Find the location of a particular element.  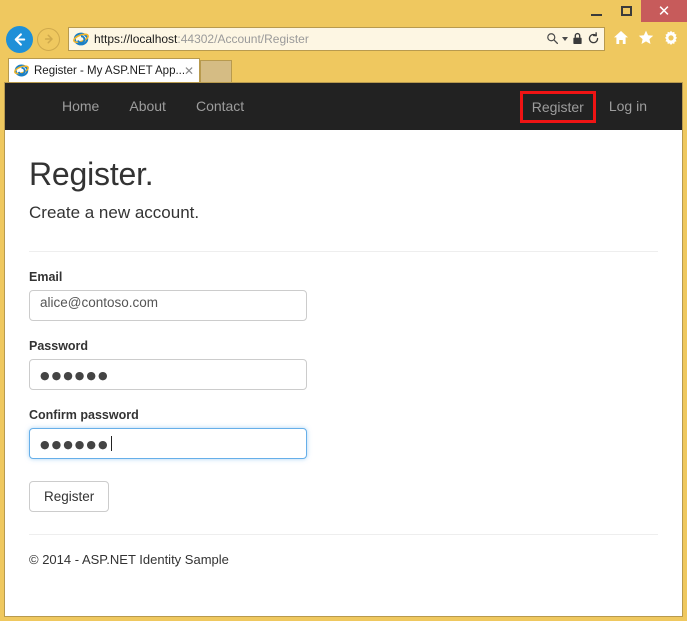

page-title: Register. is located at coordinates (91, 174).